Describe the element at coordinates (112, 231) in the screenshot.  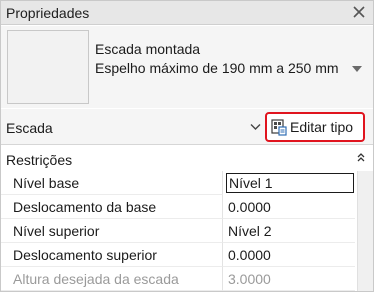
I see `param-name: Nível superior` at that location.